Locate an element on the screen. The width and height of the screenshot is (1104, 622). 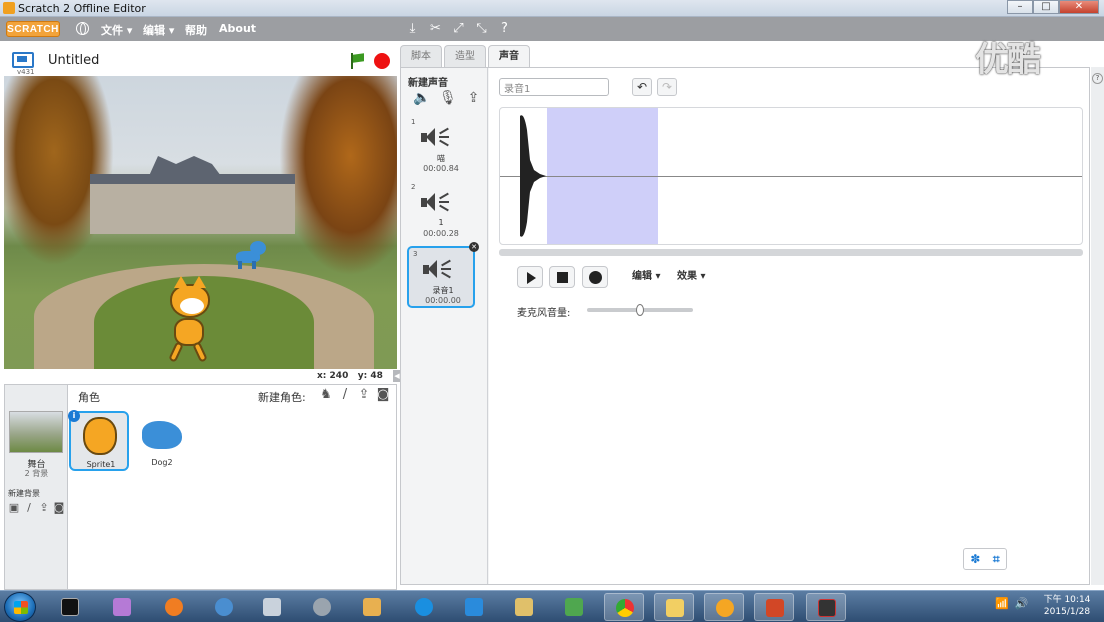
play-button is located at coordinates (530, 277).